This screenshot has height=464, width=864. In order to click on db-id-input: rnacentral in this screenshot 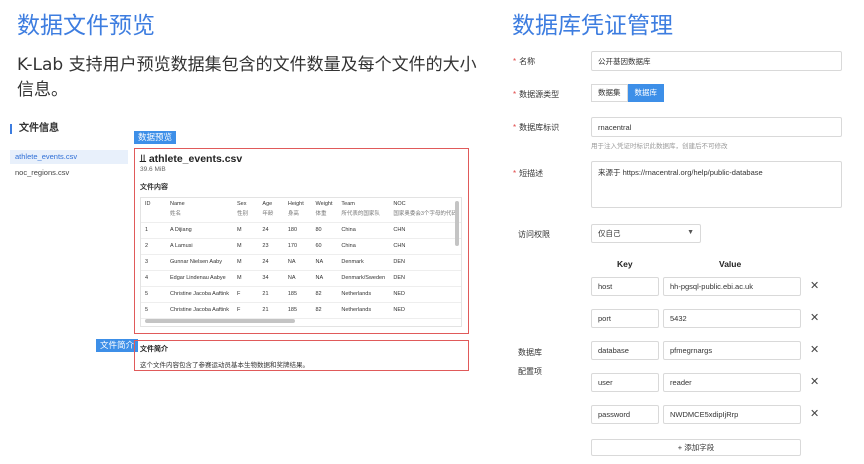, I will do `click(716, 127)`.